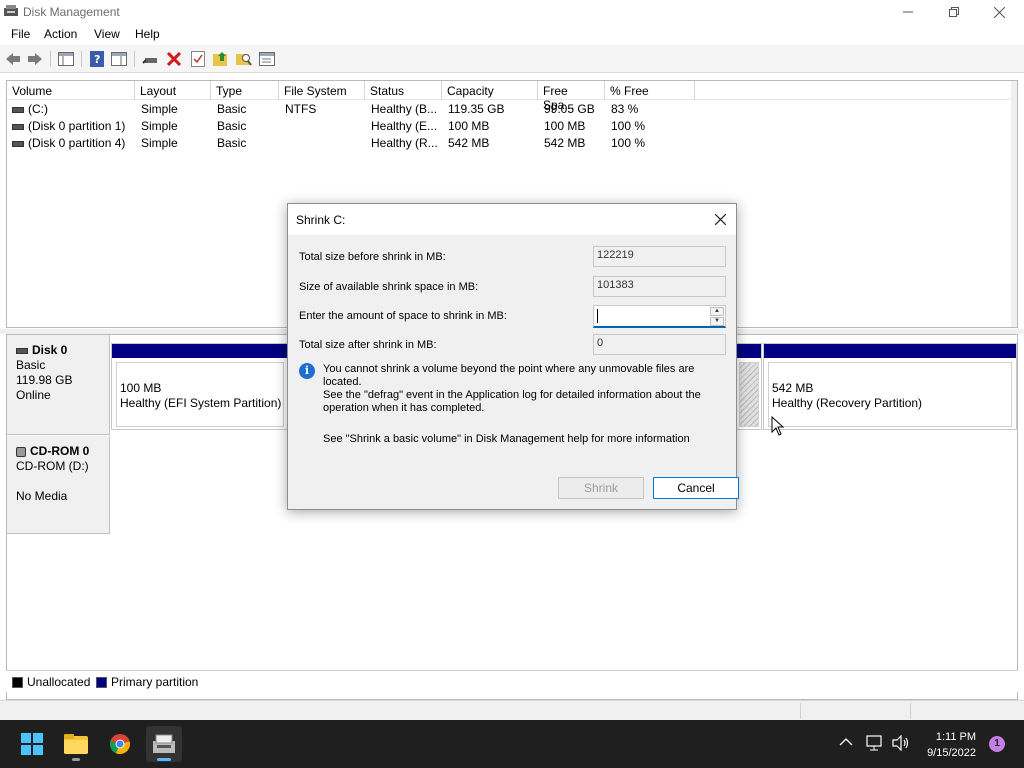 The image size is (1024, 768). I want to click on properties-window-icon, so click(267, 59).